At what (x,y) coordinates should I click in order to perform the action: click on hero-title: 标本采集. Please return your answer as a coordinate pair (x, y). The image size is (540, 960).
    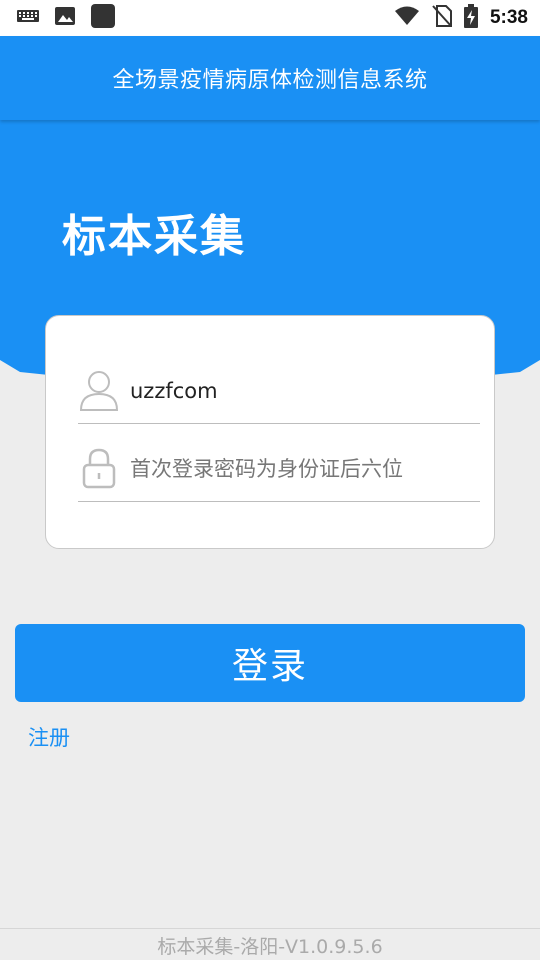
    Looking at the image, I should click on (154, 236).